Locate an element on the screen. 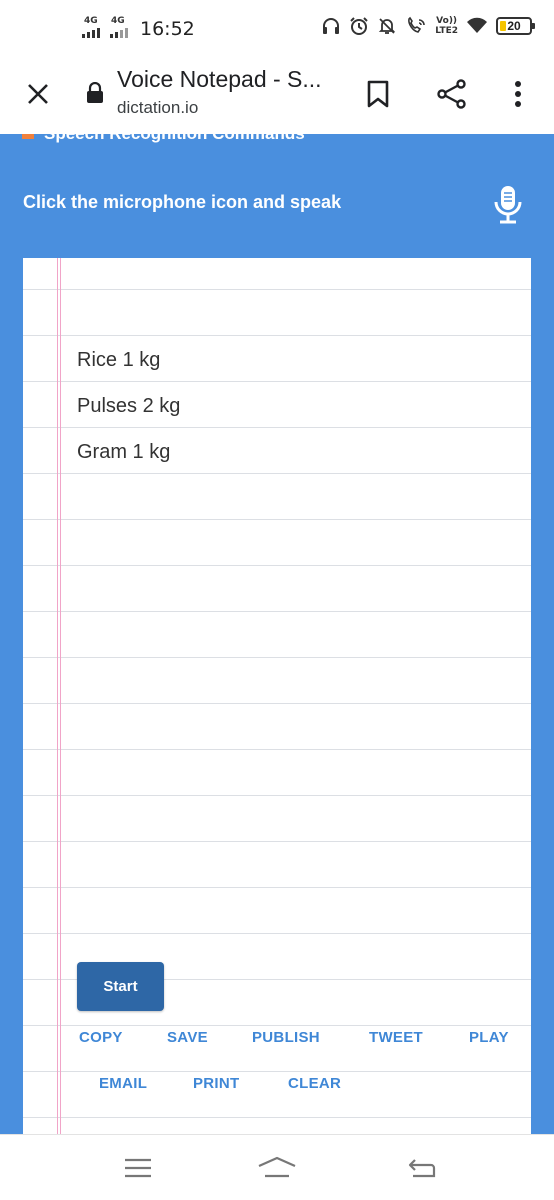  bookmark-button is located at coordinates (378, 94).